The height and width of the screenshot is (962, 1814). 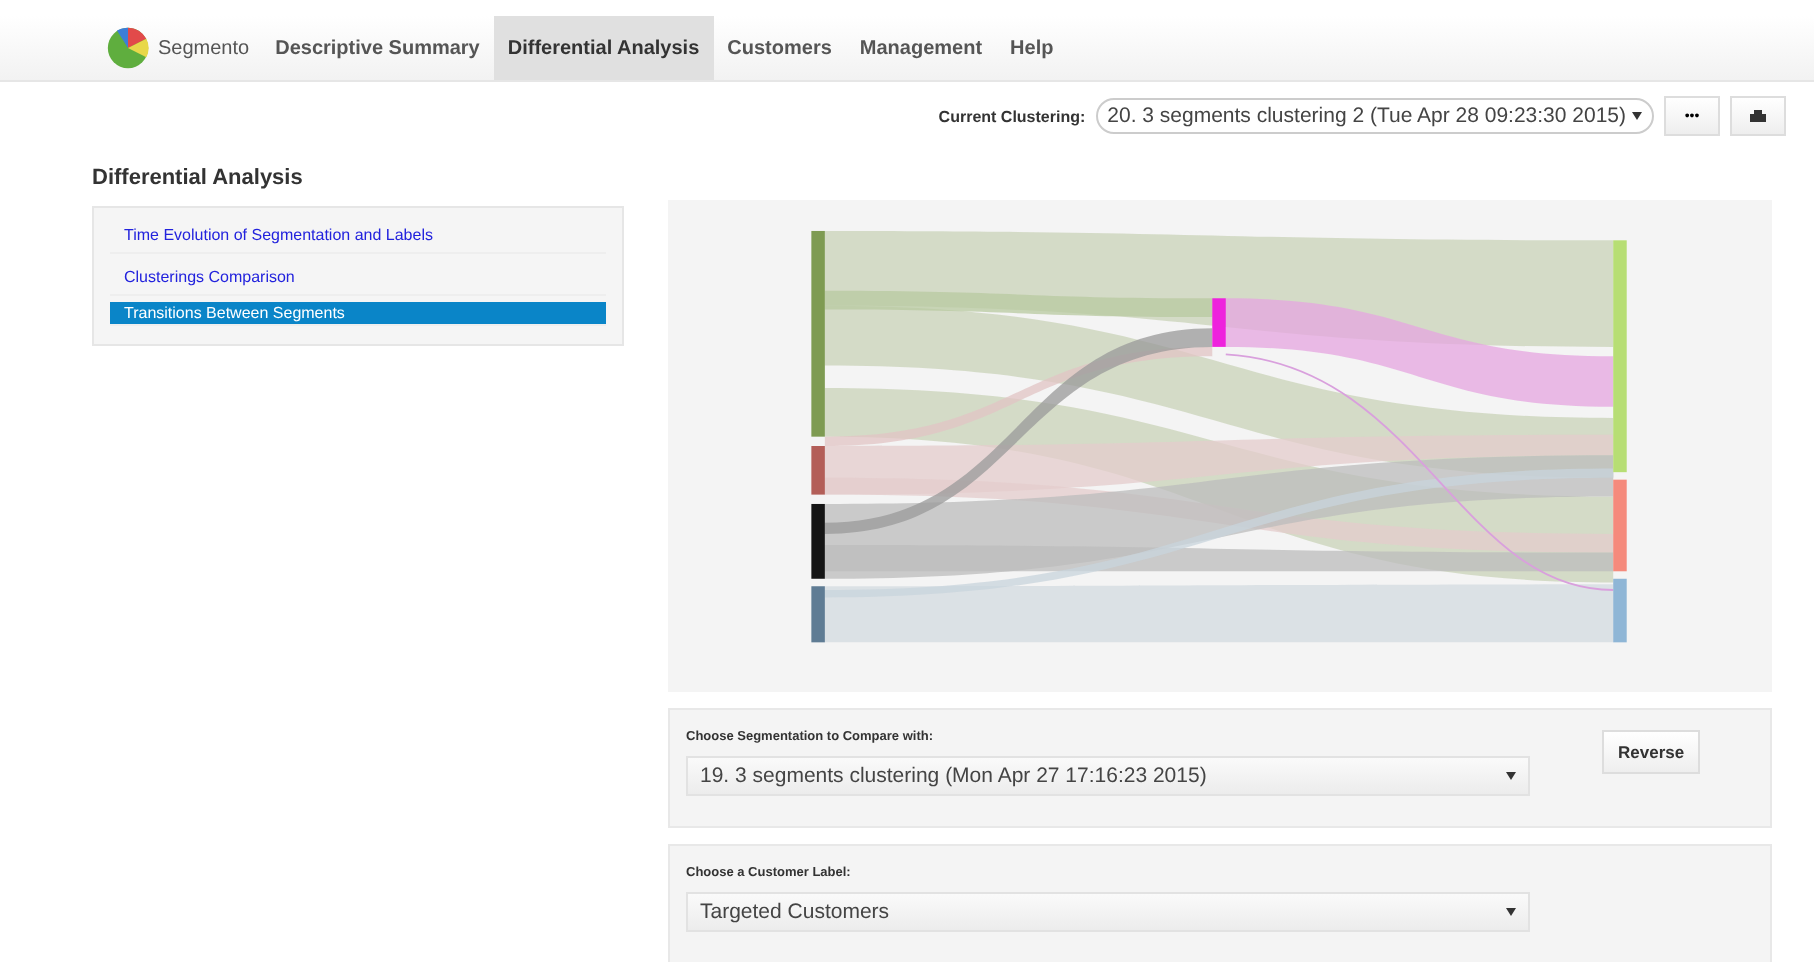 What do you see at coordinates (204, 48) in the screenshot?
I see `brand-name: Segmento` at bounding box center [204, 48].